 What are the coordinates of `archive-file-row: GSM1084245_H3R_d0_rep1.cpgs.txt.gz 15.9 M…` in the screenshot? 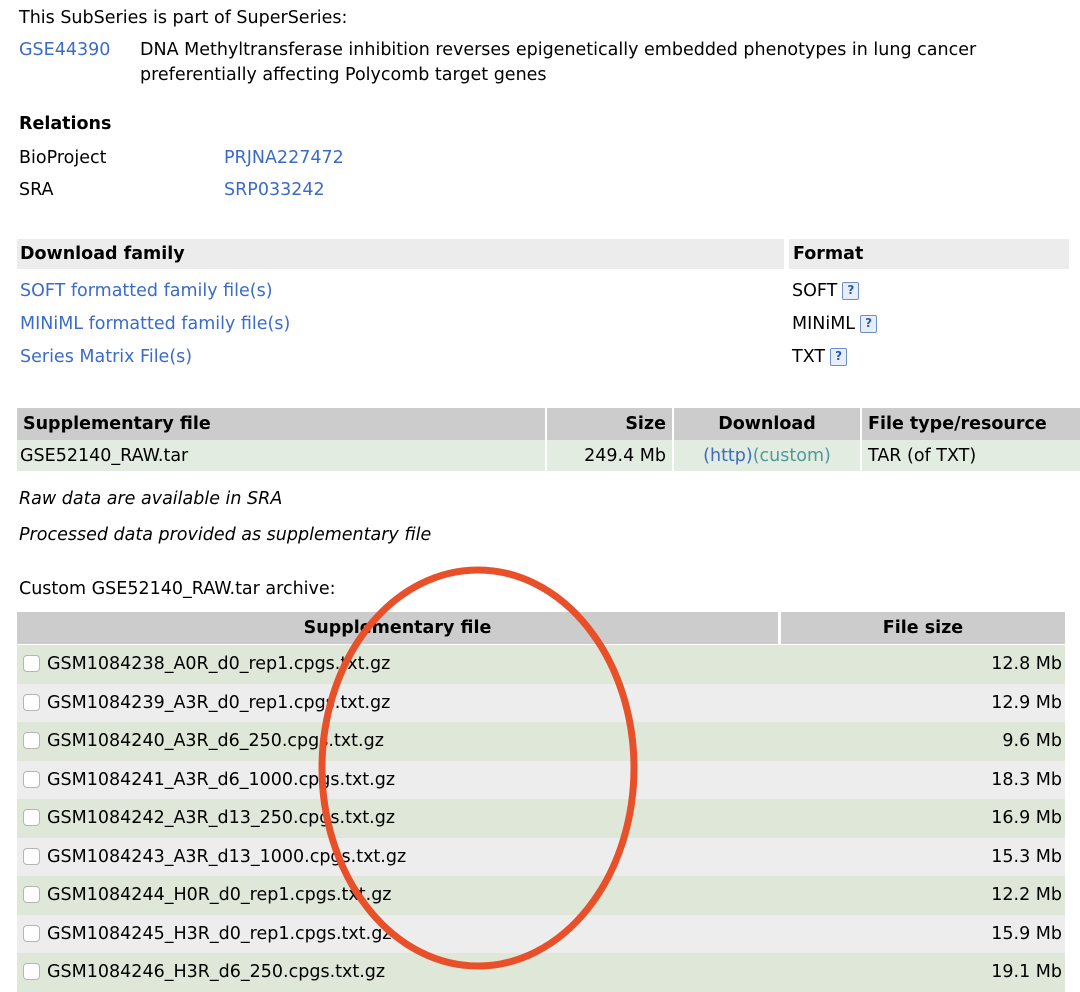 It's located at (541, 933).